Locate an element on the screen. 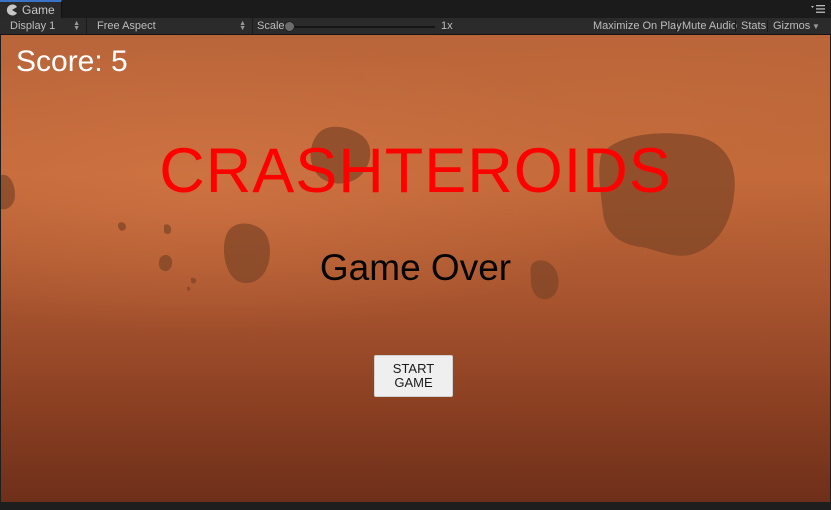 This screenshot has height=510, width=831. gizmos-dropdown-arrow-icon: ▼ is located at coordinates (816, 26).